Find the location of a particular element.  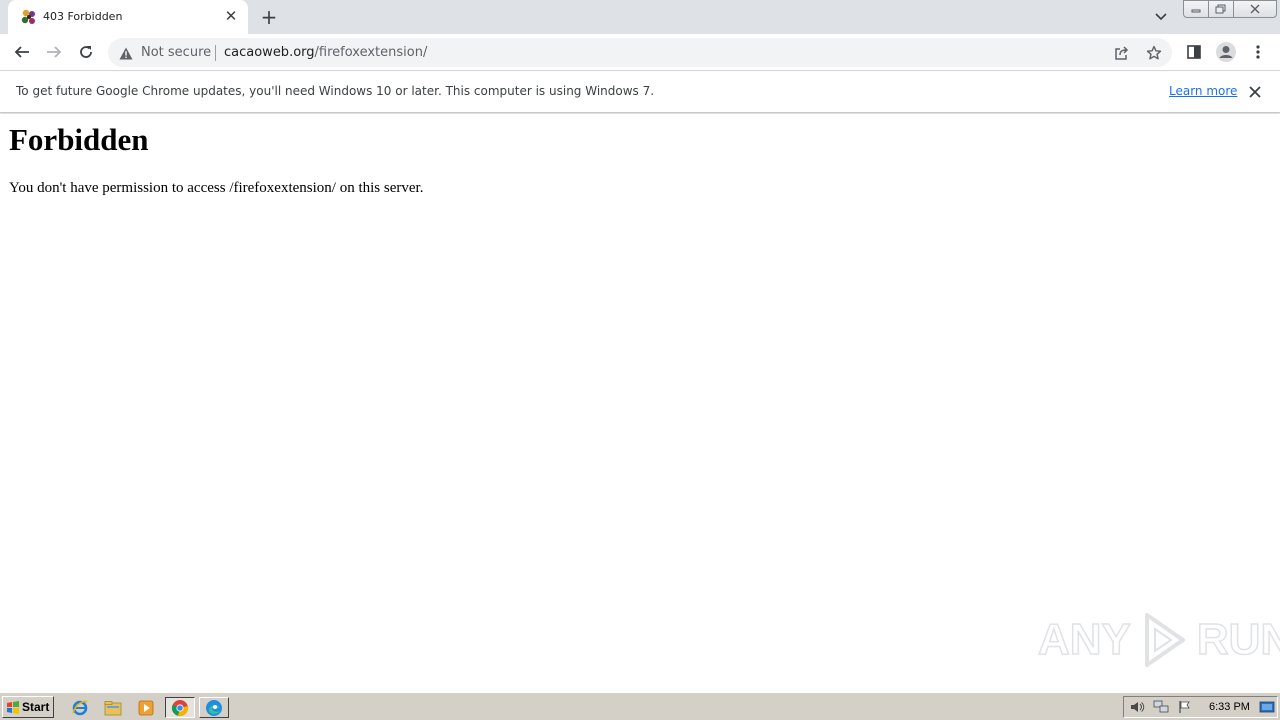

page-heading: Forbidden is located at coordinates (79, 139).